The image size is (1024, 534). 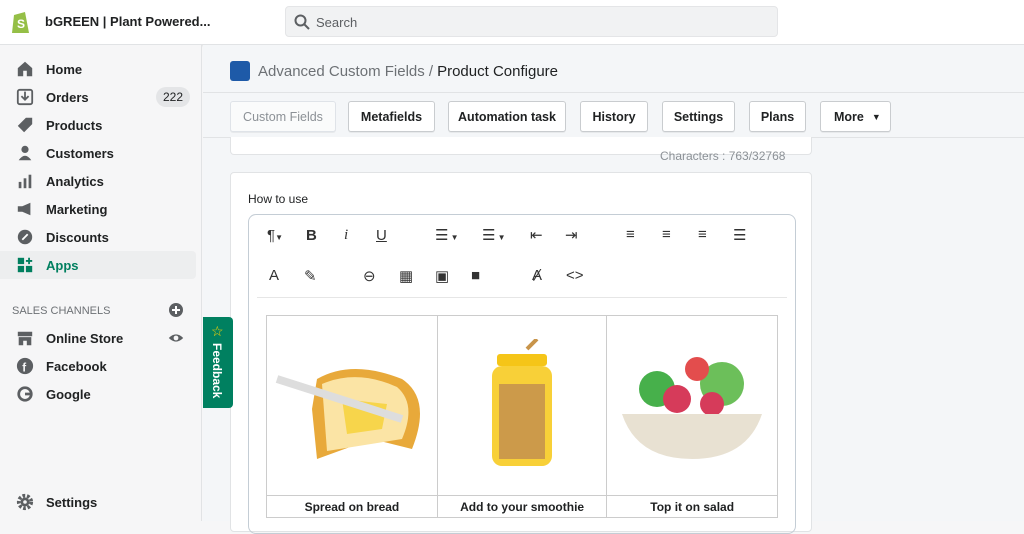 I want to click on orders-badge: 222, so click(x=172, y=97).